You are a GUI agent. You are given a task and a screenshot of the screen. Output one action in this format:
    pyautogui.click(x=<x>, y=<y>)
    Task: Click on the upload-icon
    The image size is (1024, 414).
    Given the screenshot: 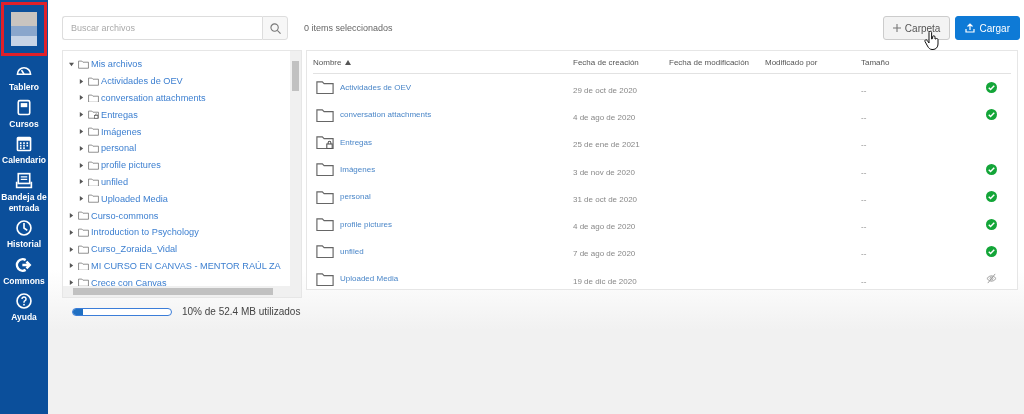 What is the action you would take?
    pyautogui.click(x=970, y=28)
    